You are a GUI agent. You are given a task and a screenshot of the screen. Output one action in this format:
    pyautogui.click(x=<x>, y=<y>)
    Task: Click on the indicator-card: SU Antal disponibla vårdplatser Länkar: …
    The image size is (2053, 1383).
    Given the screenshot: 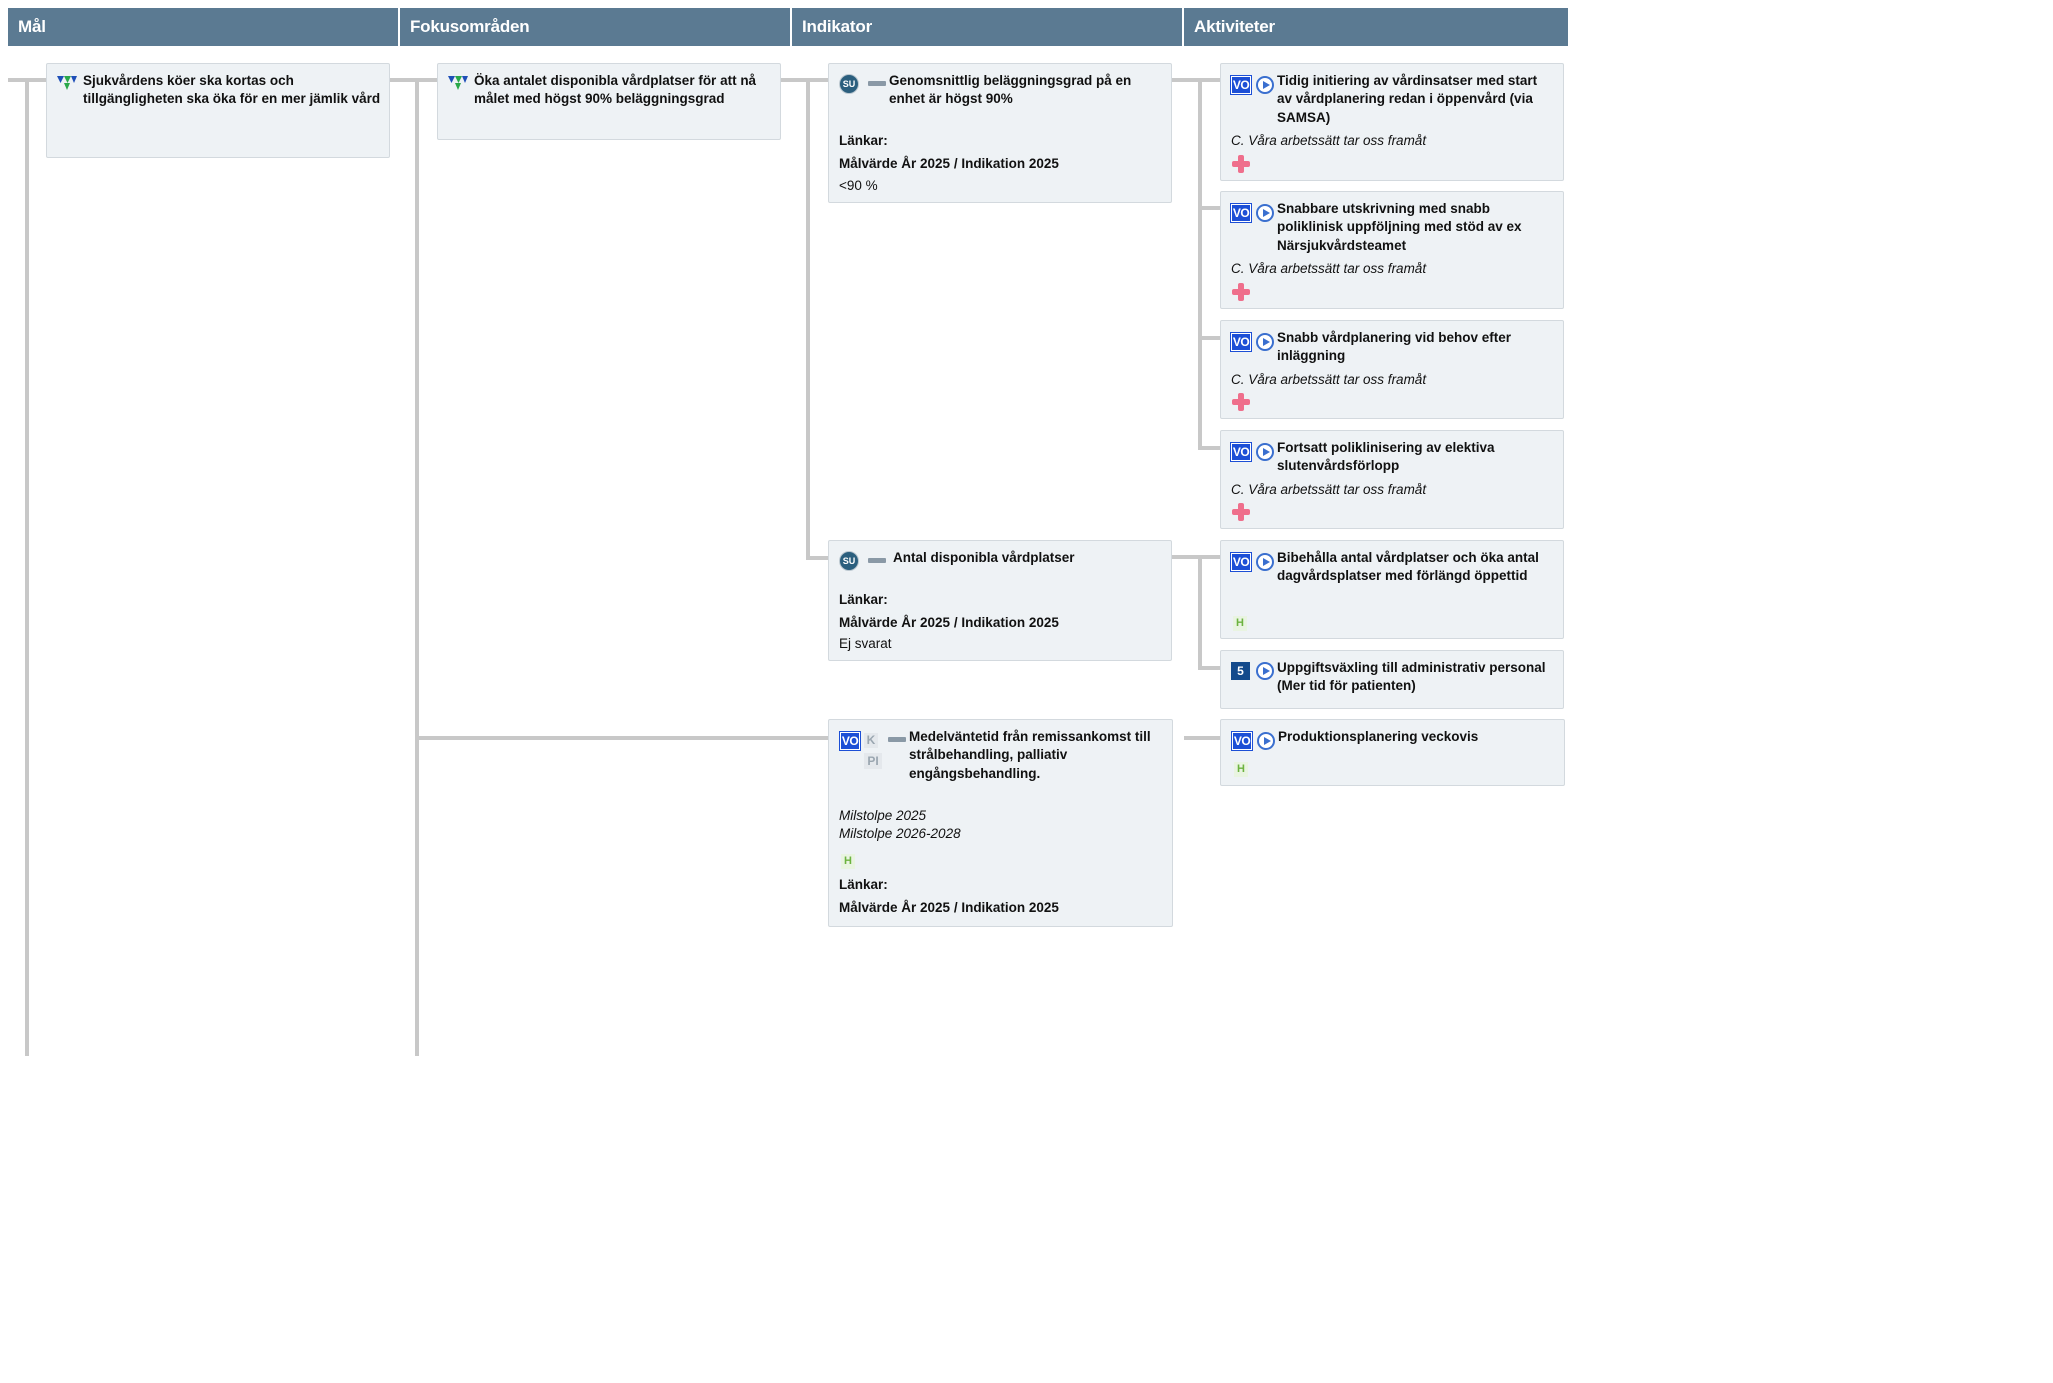 What is the action you would take?
    pyautogui.click(x=1000, y=600)
    